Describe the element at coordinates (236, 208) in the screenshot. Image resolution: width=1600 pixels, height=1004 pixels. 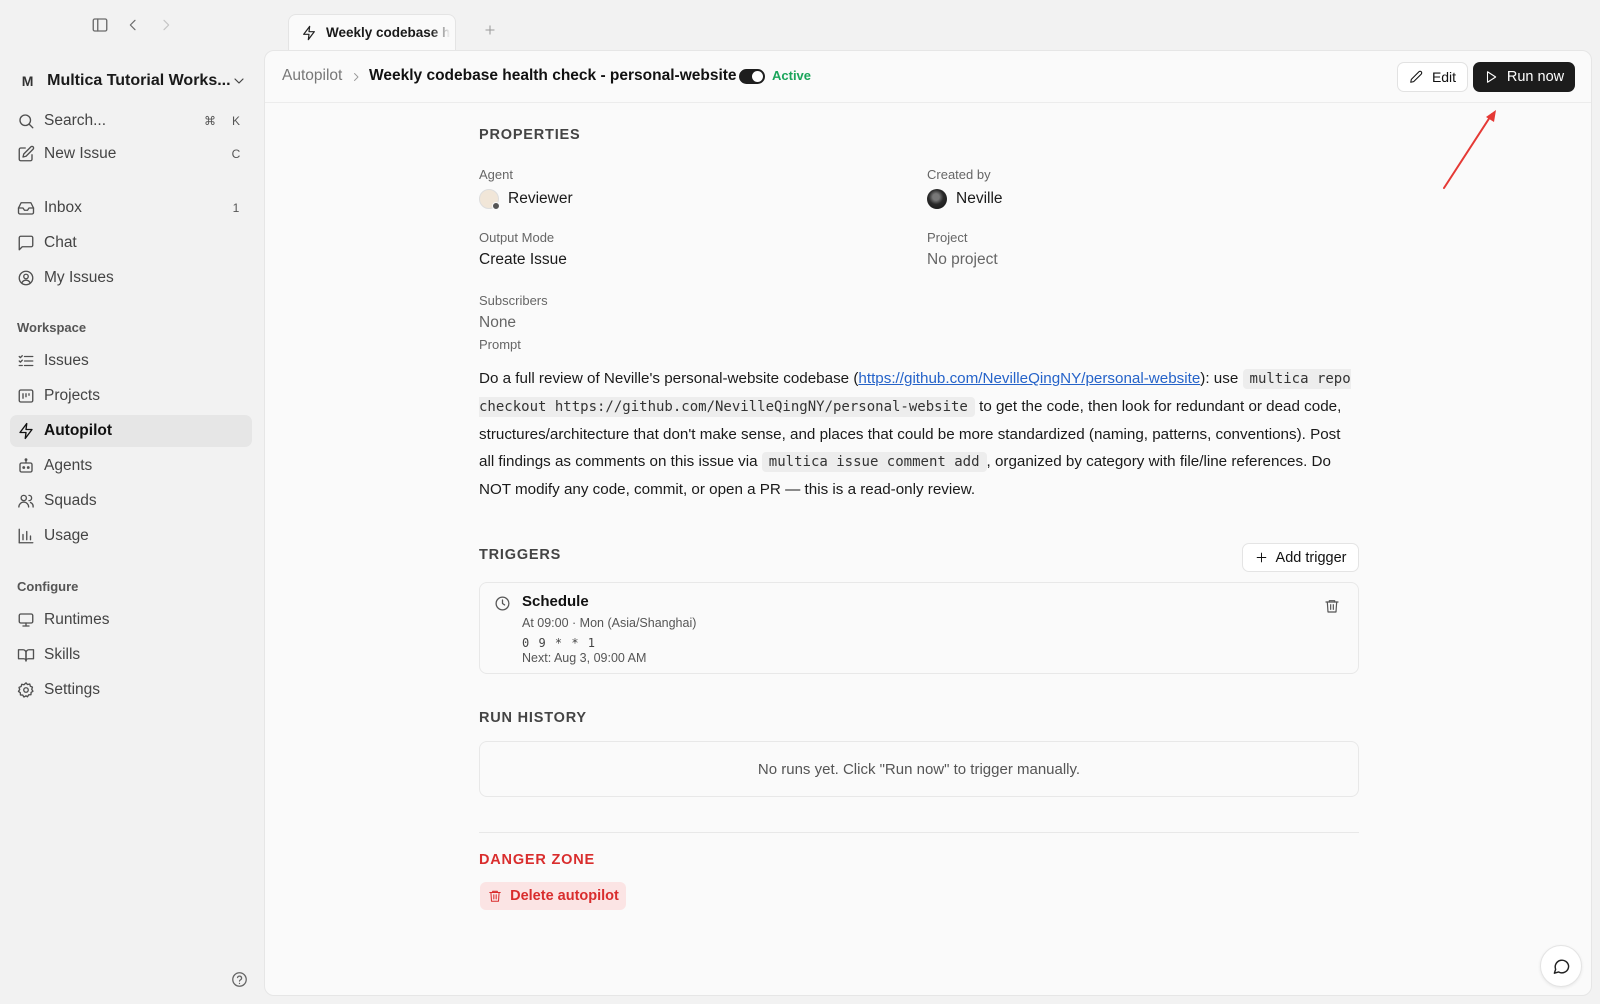
I see `inbox-count-badge: 1` at that location.